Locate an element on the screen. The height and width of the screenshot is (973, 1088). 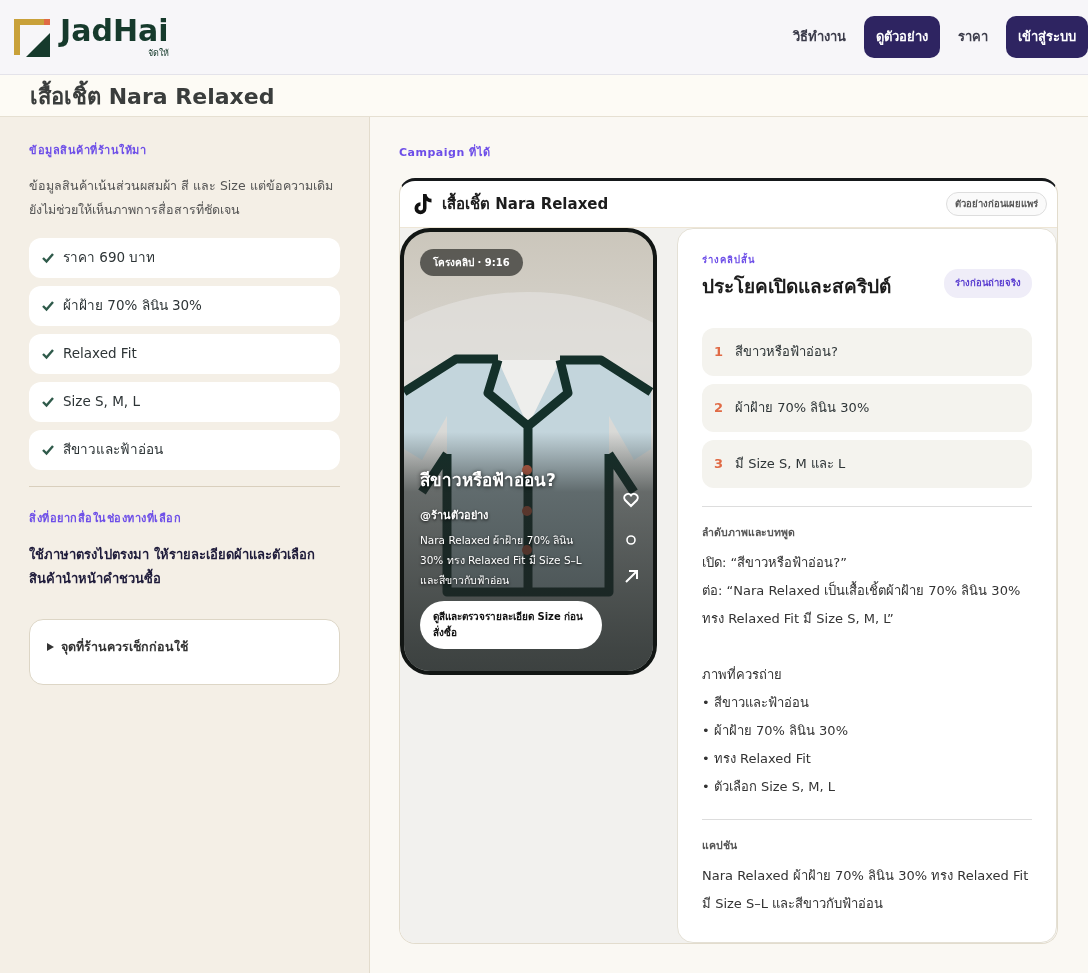
section-label: แคปชัน is located at coordinates (720, 845).